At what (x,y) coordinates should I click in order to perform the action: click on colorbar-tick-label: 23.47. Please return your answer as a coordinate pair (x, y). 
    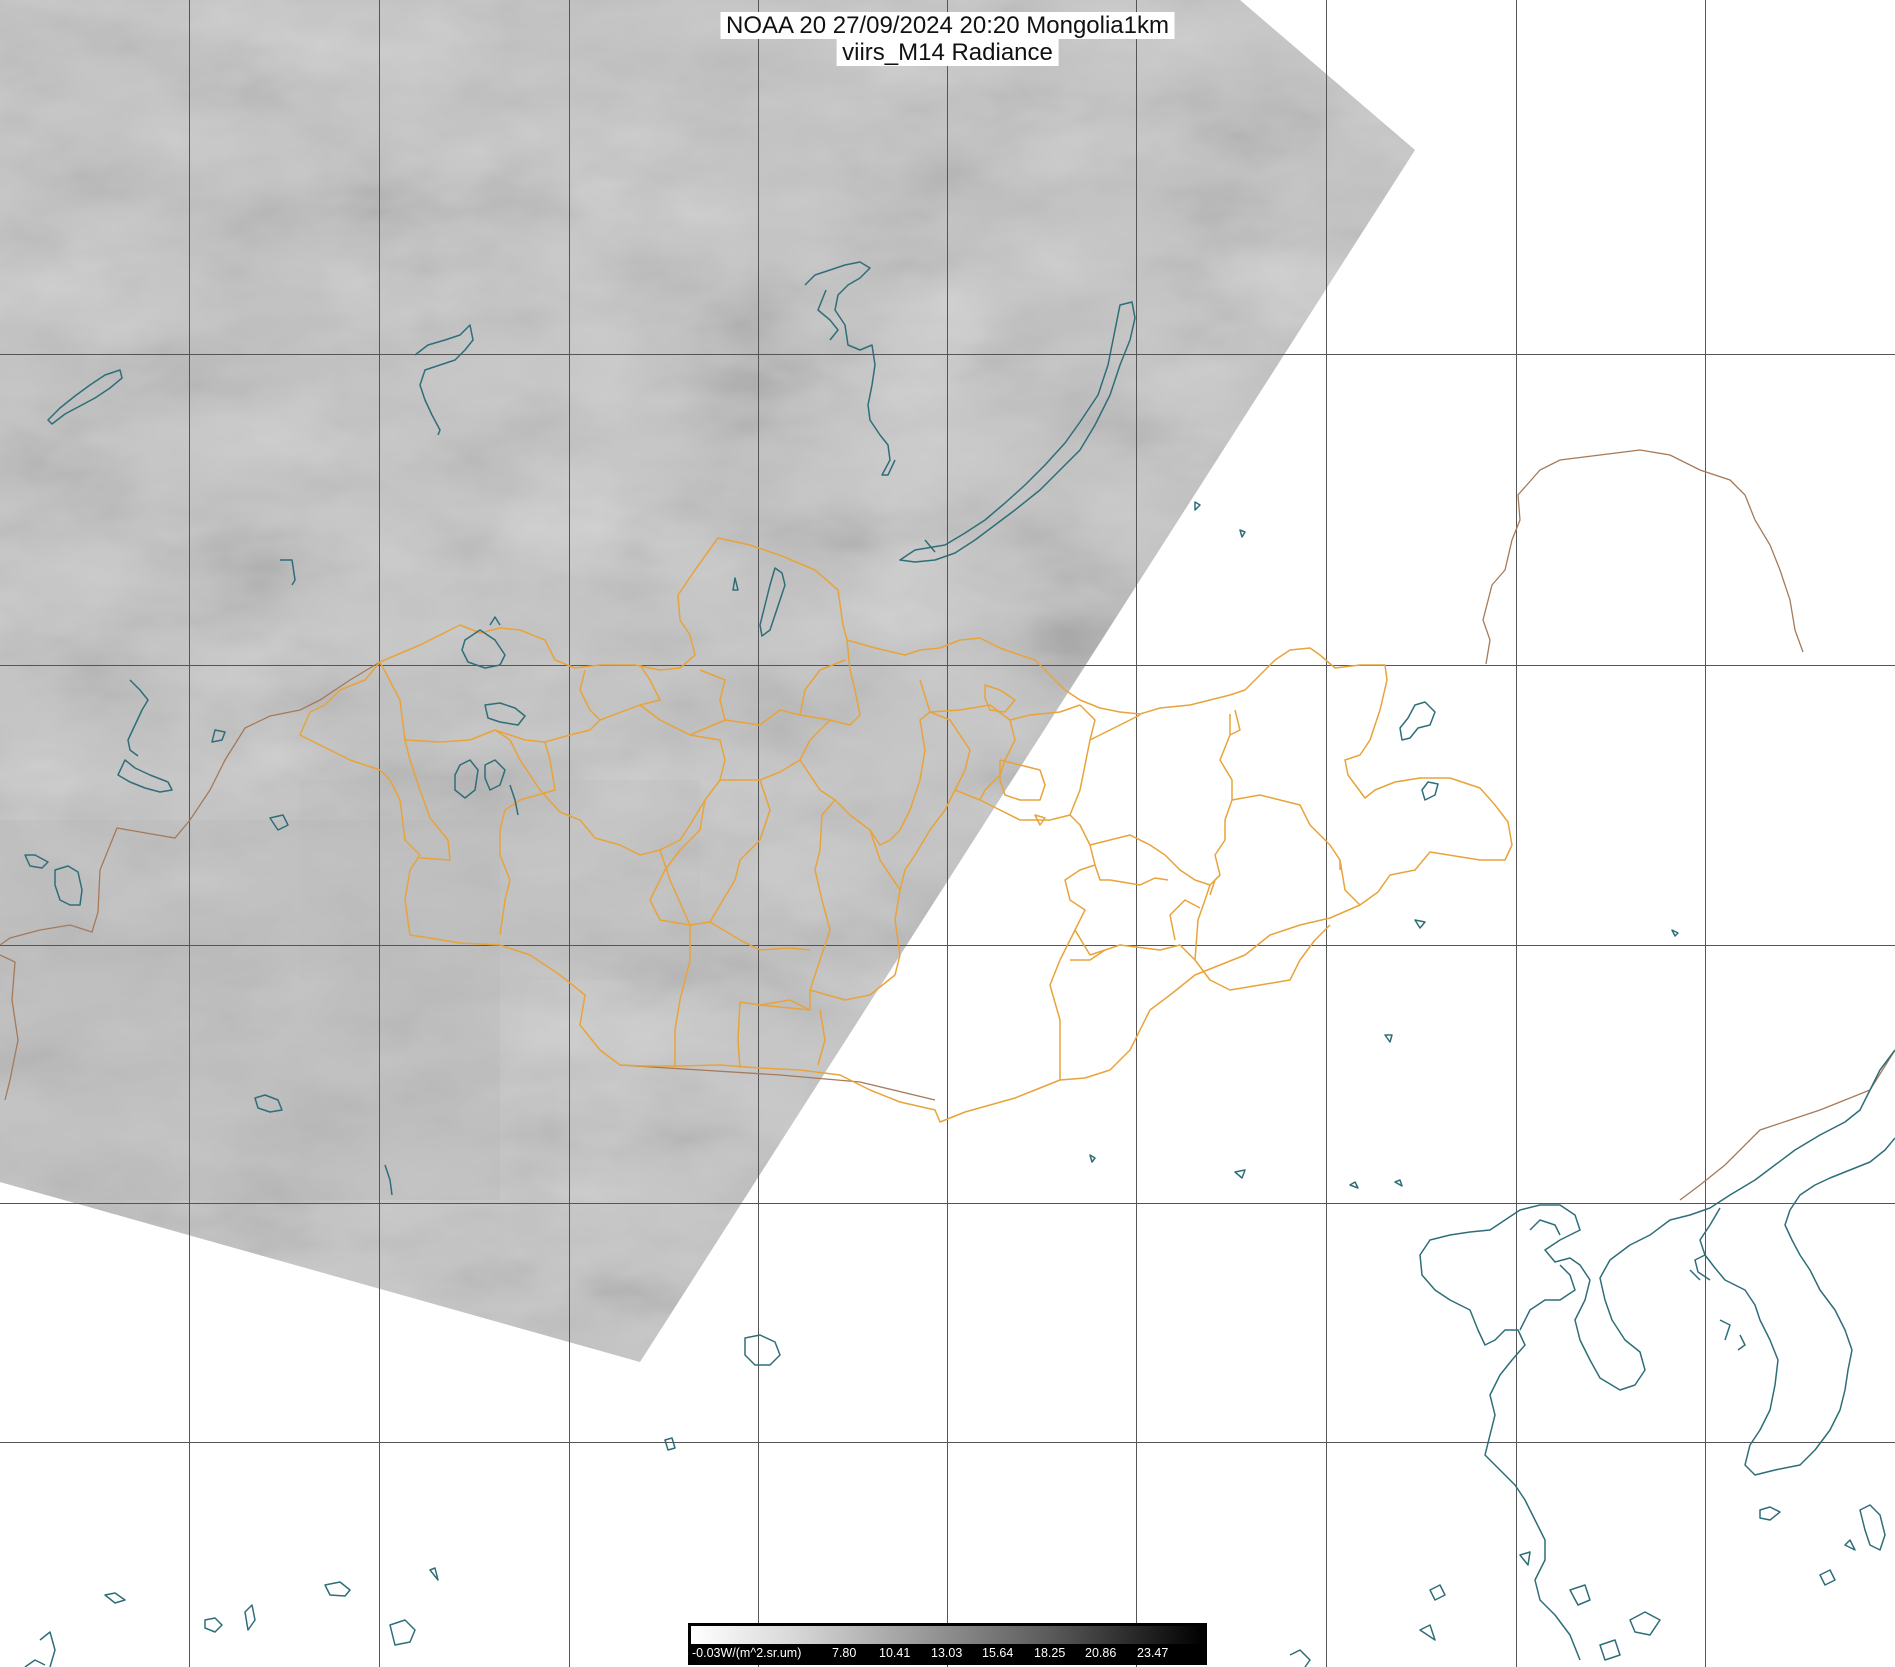
    Looking at the image, I should click on (1153, 1653).